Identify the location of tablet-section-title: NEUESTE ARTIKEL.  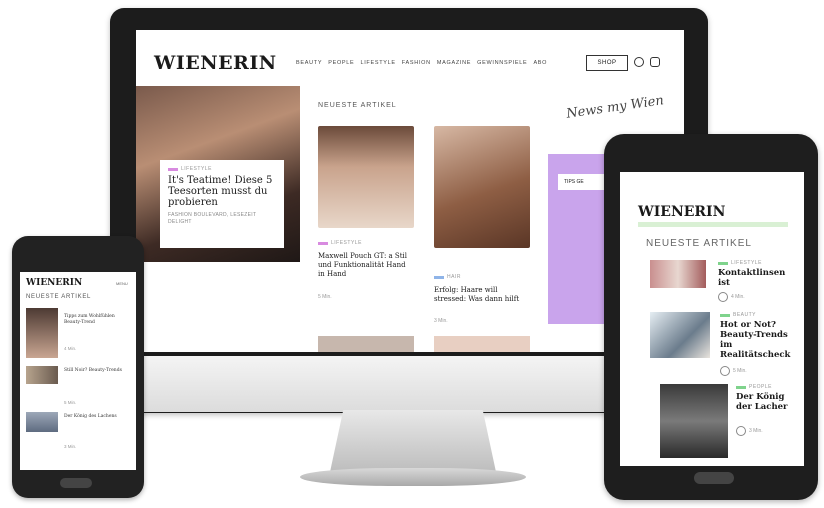
(699, 243).